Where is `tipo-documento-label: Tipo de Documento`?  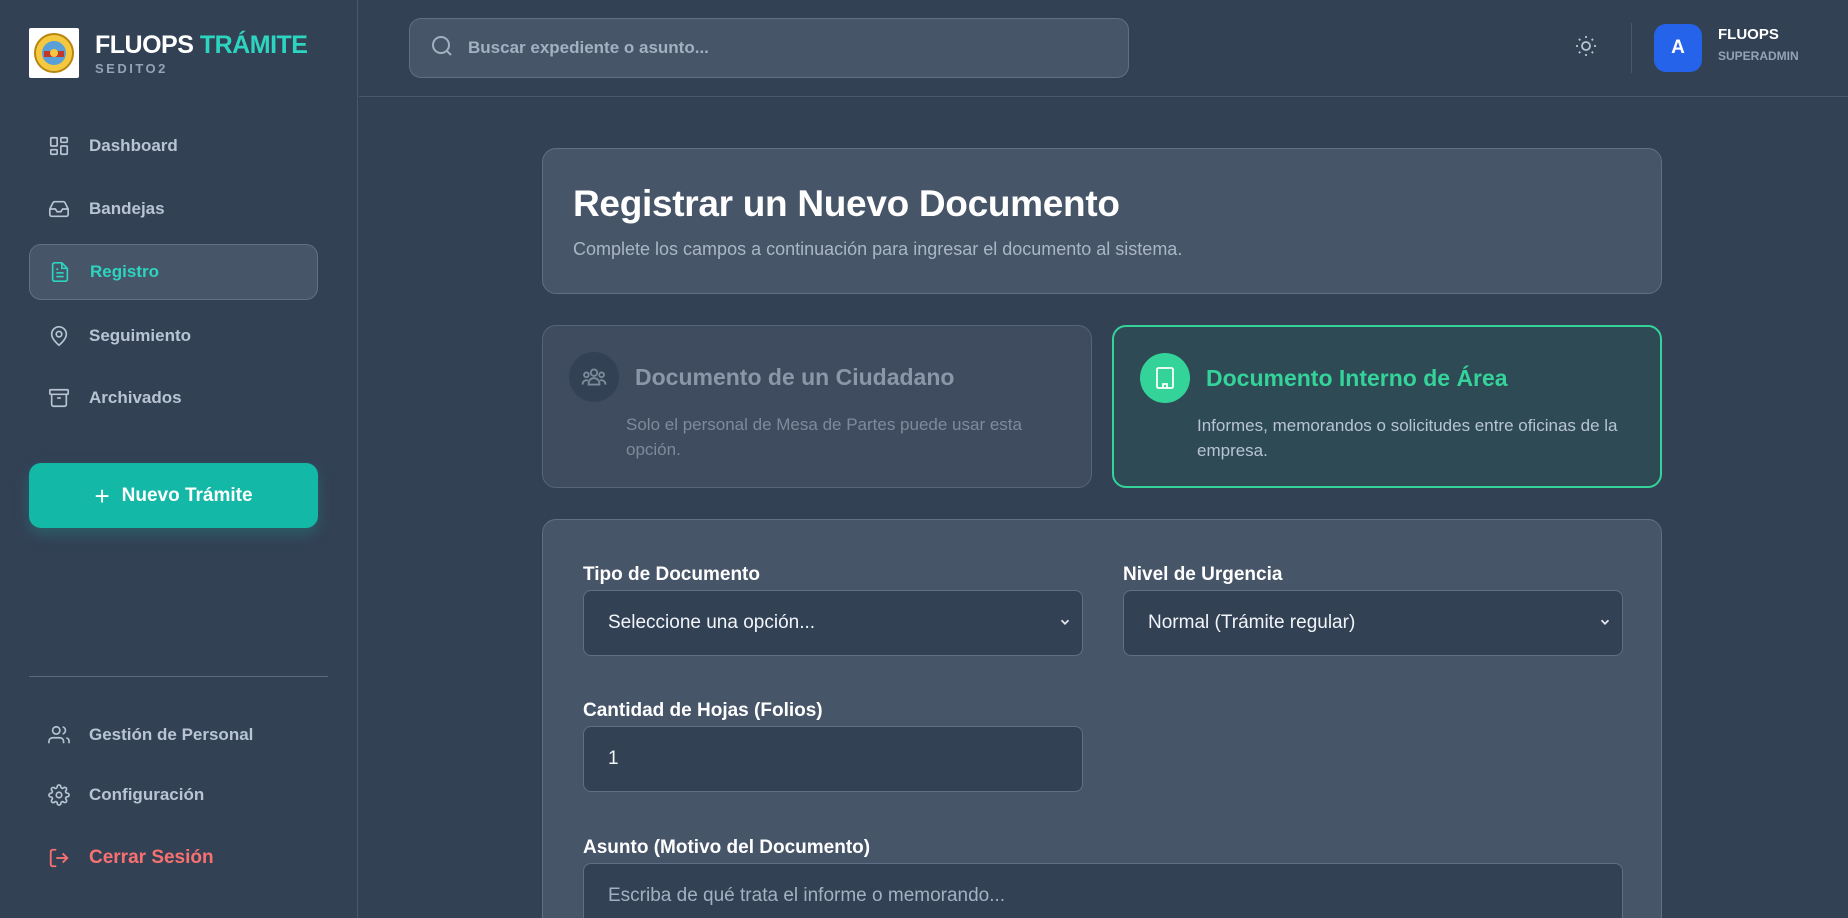 tipo-documento-label: Tipo de Documento is located at coordinates (671, 574).